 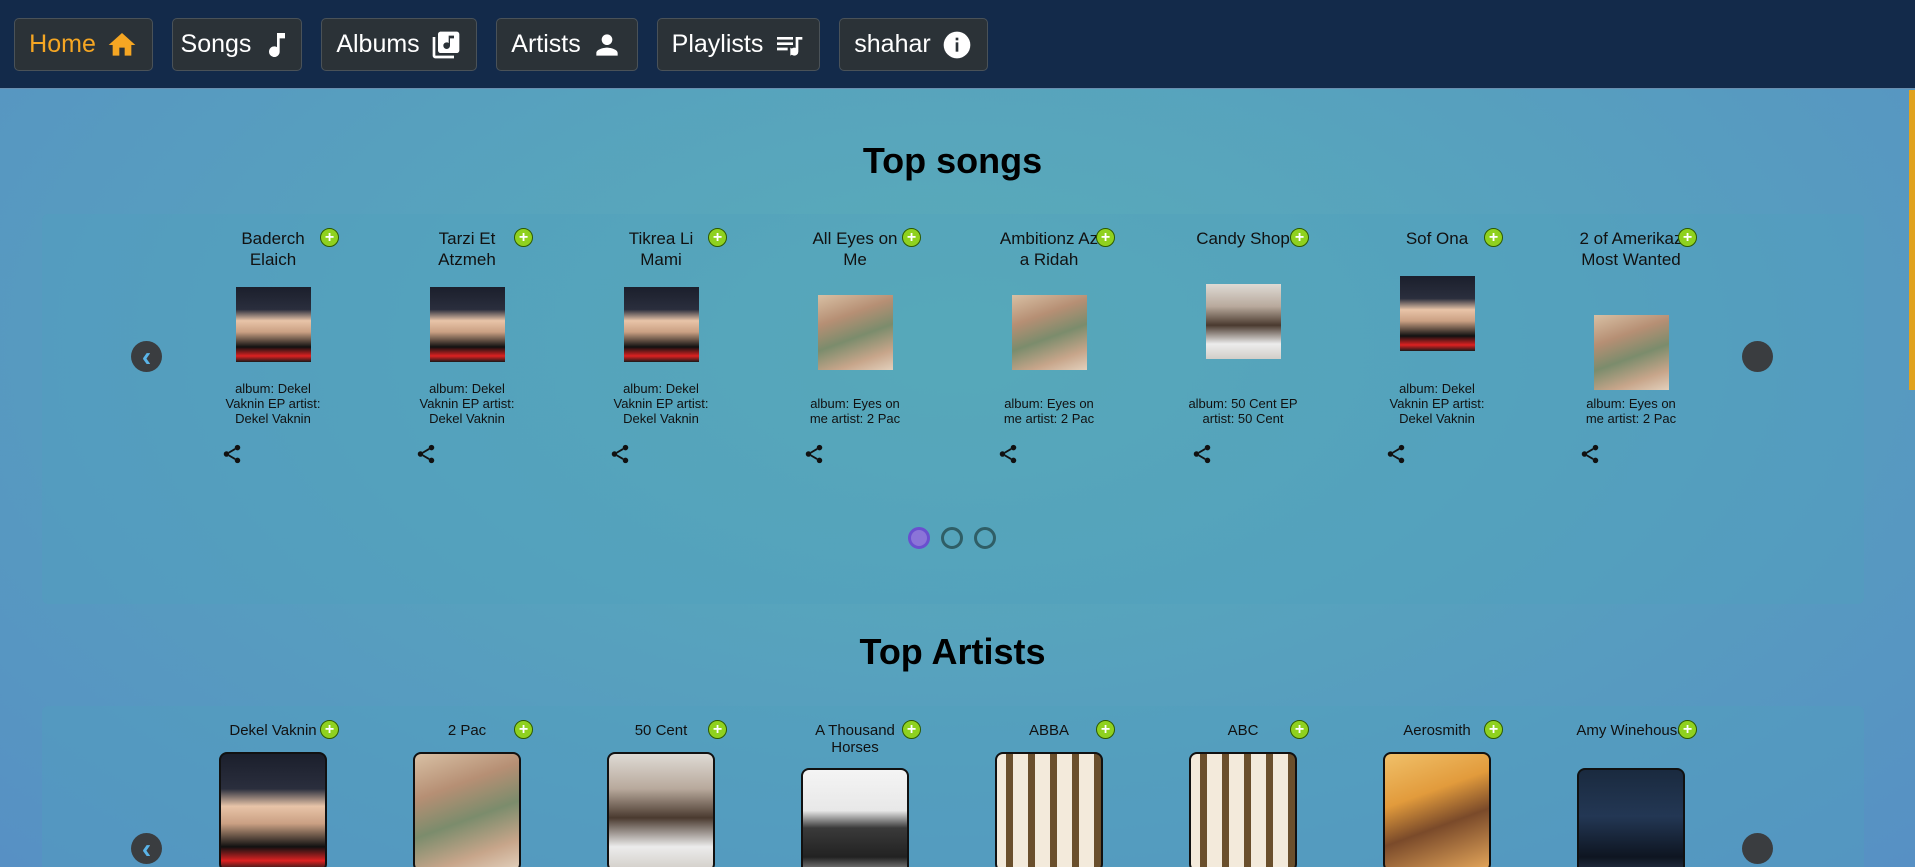 I want to click on artists-next-arrow, so click(x=1757, y=848).